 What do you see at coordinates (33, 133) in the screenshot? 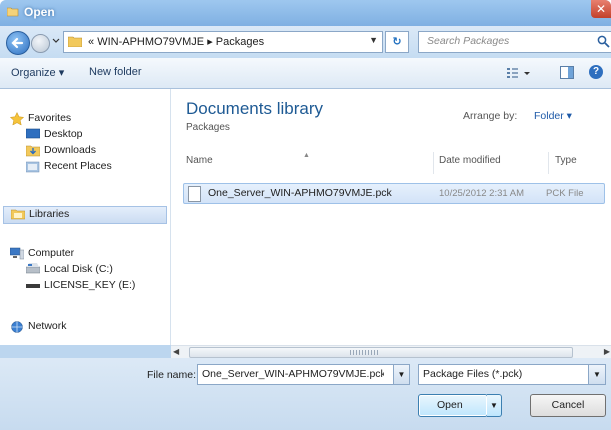
I see `desktop-icon` at bounding box center [33, 133].